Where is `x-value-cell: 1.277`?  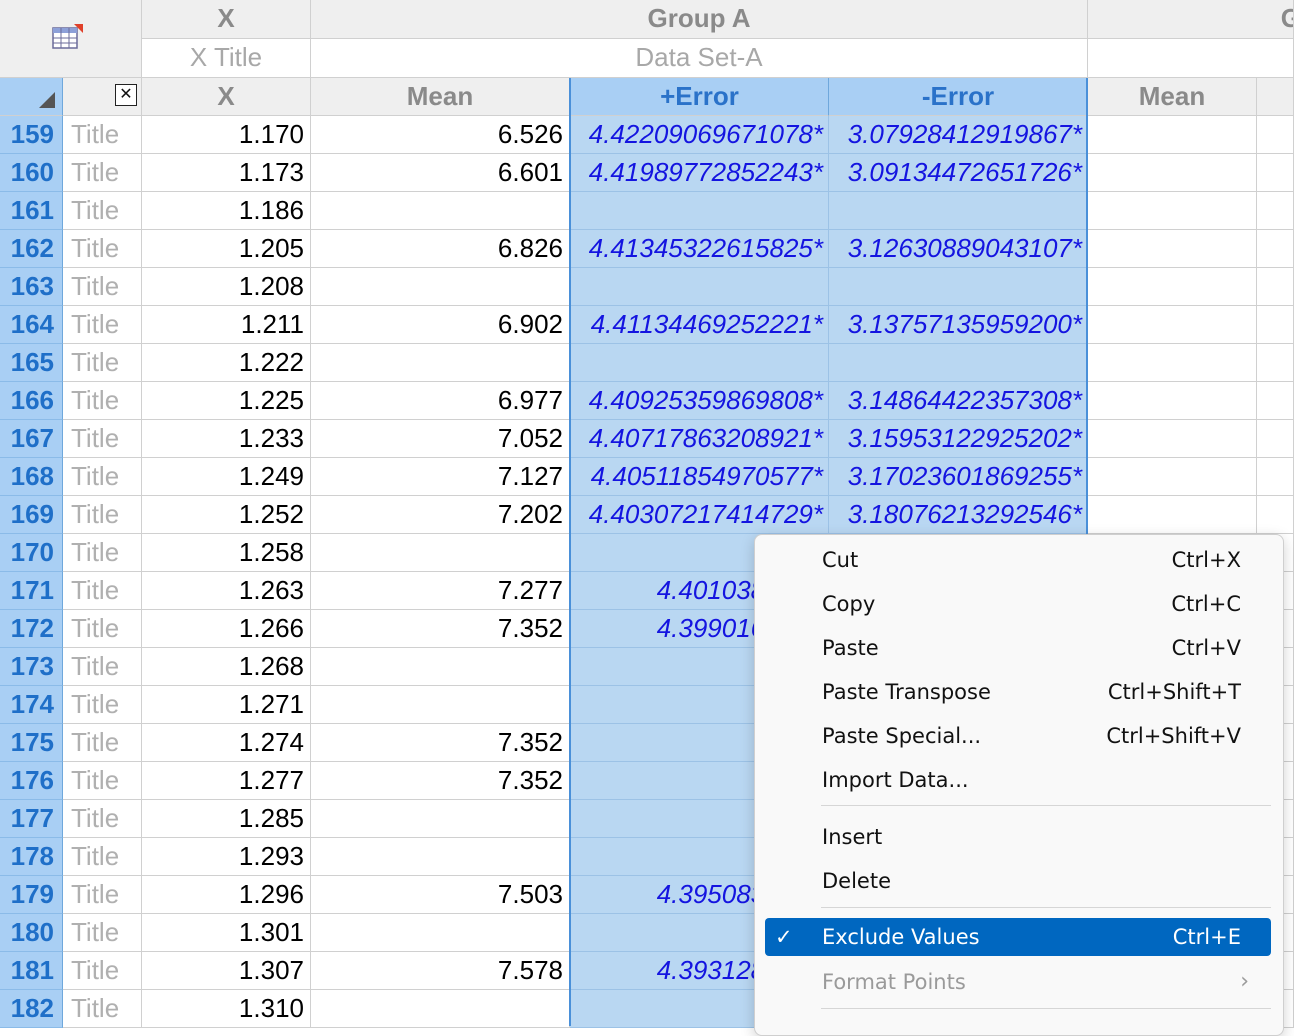 x-value-cell: 1.277 is located at coordinates (226, 781).